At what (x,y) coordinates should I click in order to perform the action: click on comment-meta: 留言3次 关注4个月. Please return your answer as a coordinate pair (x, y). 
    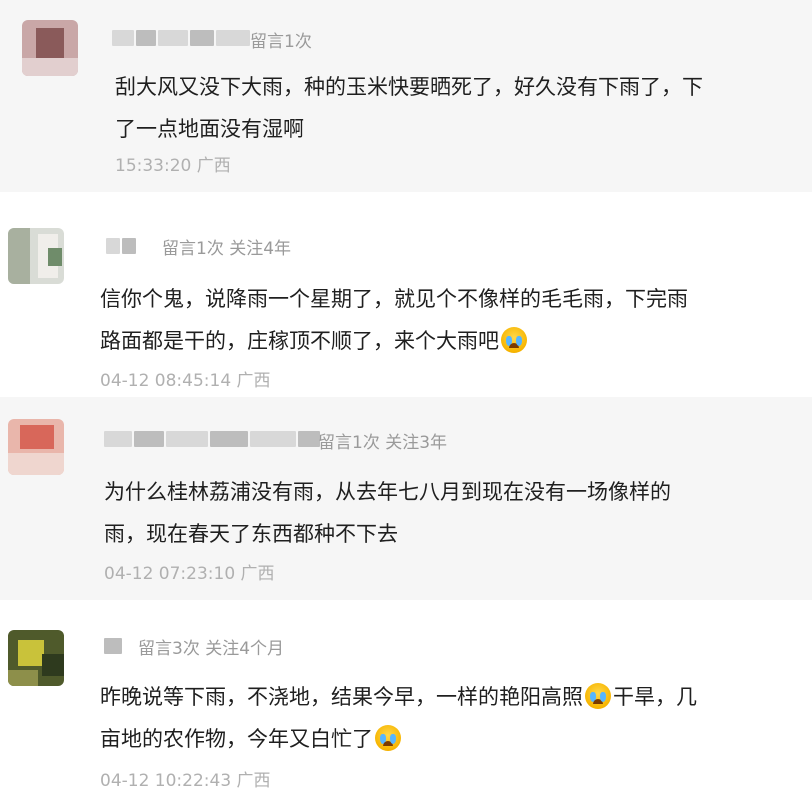
    Looking at the image, I should click on (211, 649).